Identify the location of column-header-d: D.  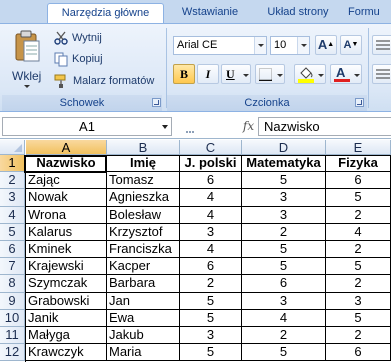
(284, 147).